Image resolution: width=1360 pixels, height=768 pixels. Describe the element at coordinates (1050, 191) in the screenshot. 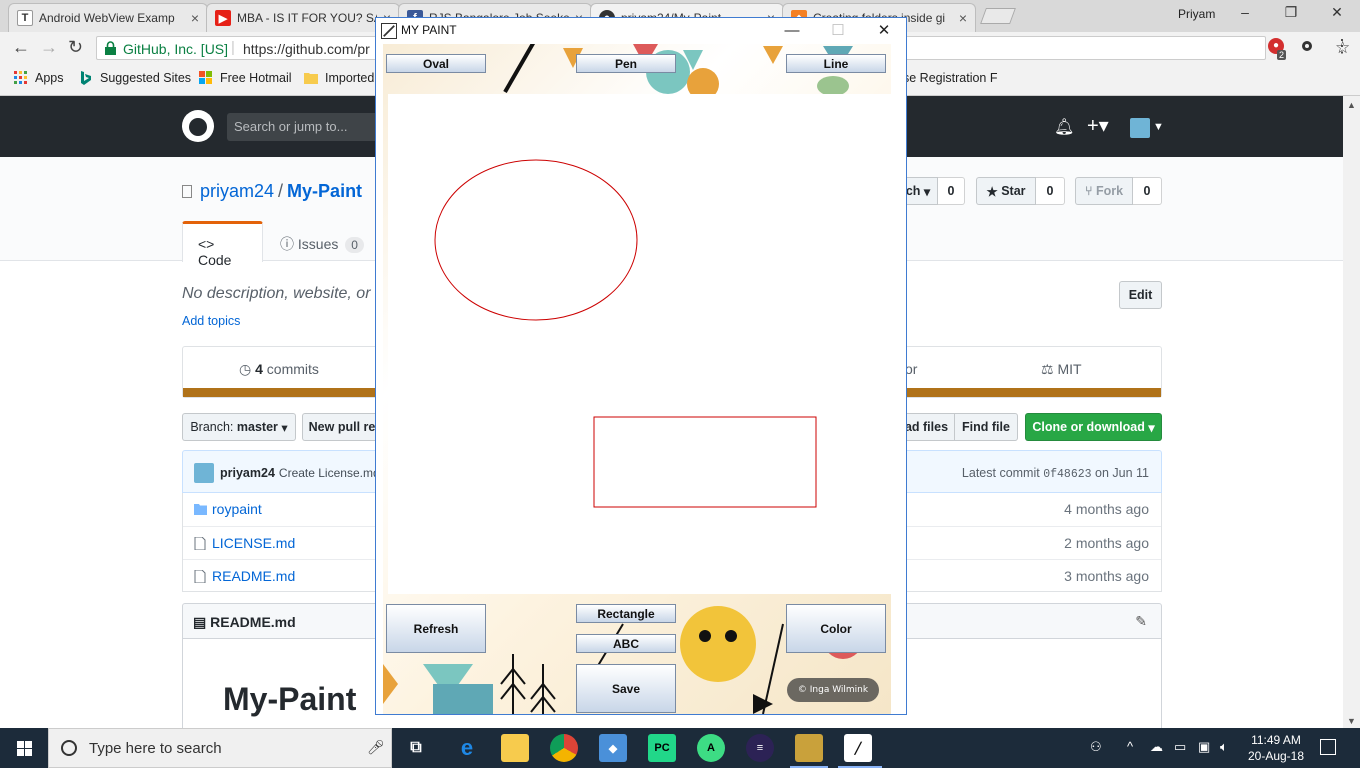

I see `star-count: 0` at that location.